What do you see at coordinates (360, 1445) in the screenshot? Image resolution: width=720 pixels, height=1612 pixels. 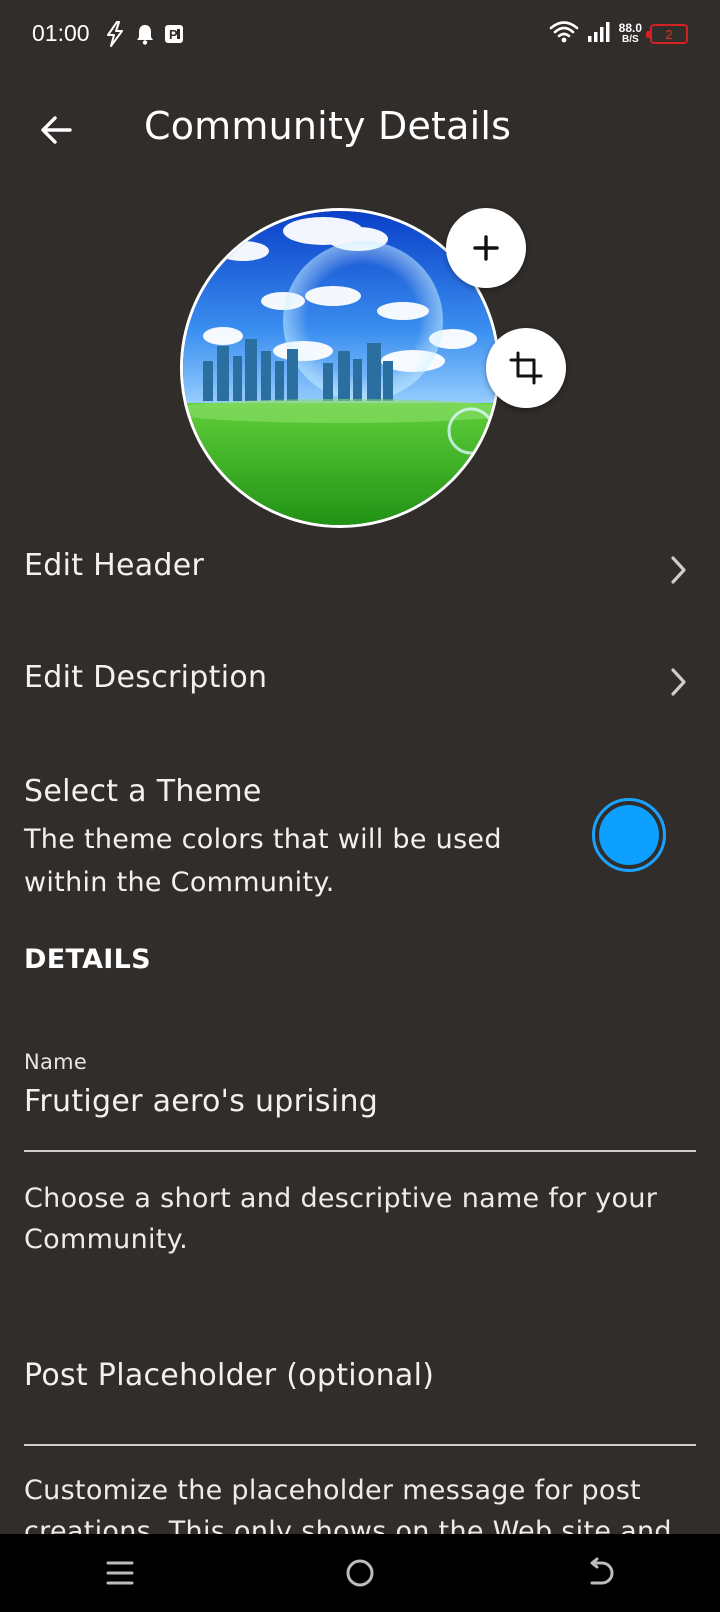 I see `post-placeholder-underline` at bounding box center [360, 1445].